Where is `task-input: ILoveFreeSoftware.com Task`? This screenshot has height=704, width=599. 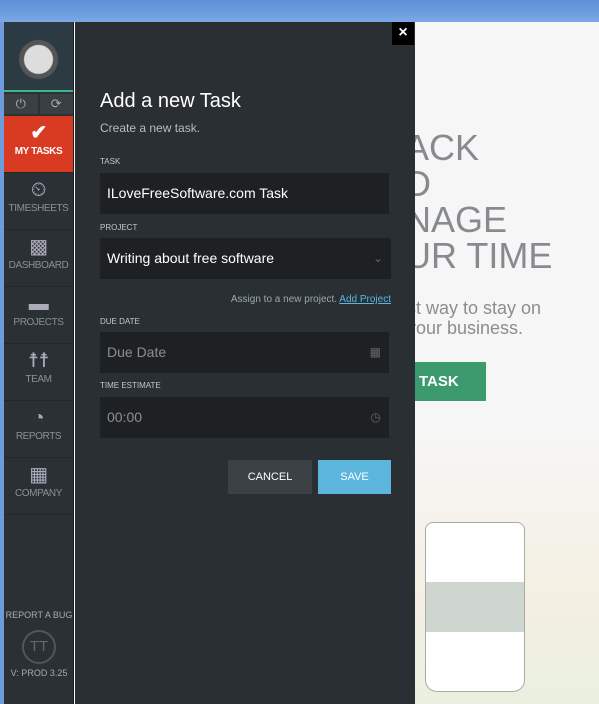 task-input: ILoveFreeSoftware.com Task is located at coordinates (244, 193).